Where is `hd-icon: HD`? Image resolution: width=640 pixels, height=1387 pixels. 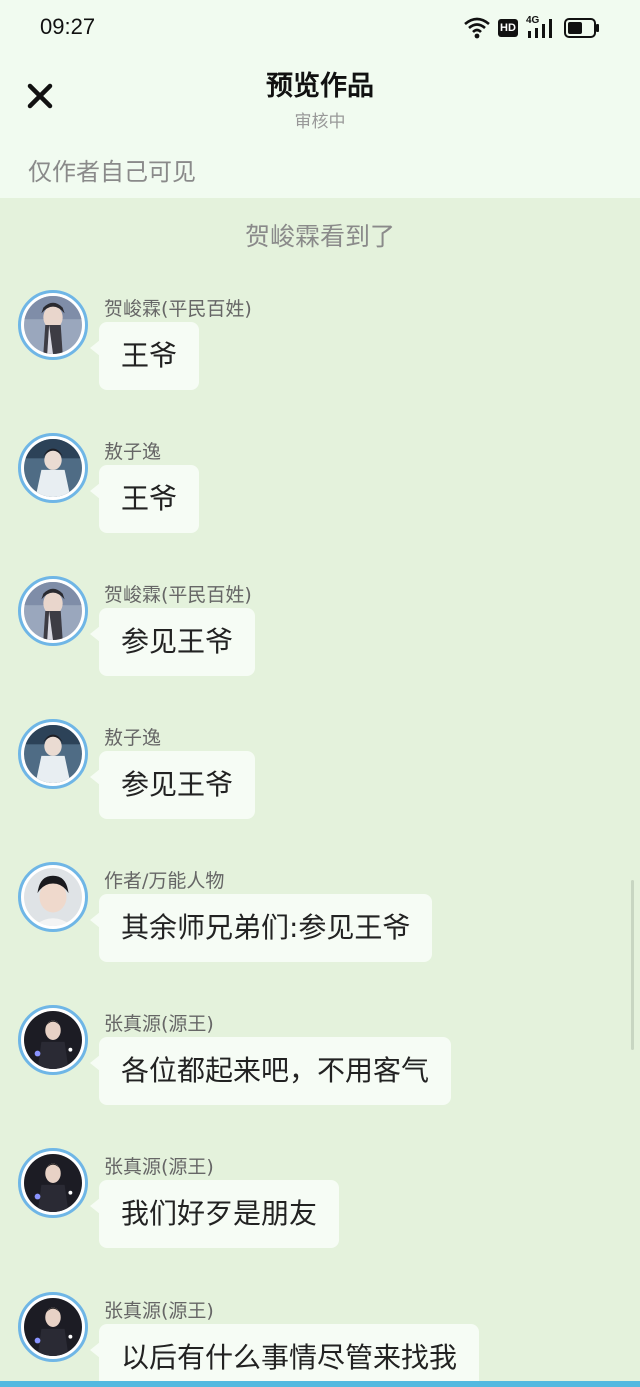 hd-icon: HD is located at coordinates (508, 28).